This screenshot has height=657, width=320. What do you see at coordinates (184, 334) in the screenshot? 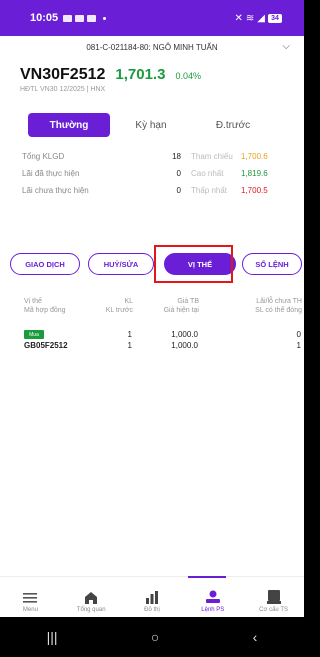
I see `avg-price: 1,000.0` at bounding box center [184, 334].